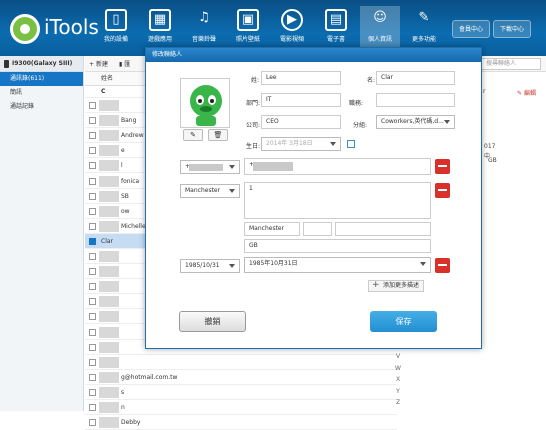 Image resolution: width=546 pixels, height=430 pixels. I want to click on contact-name: SB, so click(125, 196).